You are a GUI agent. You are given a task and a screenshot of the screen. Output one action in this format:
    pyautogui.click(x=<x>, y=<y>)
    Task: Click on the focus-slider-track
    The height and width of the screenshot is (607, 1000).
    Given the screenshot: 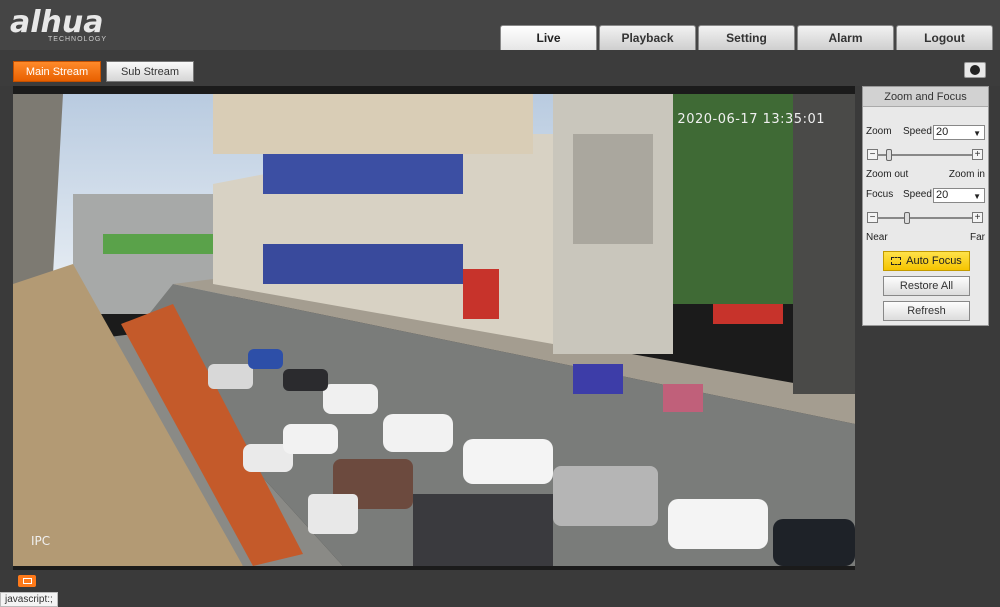 What is the action you would take?
    pyautogui.click(x=925, y=218)
    